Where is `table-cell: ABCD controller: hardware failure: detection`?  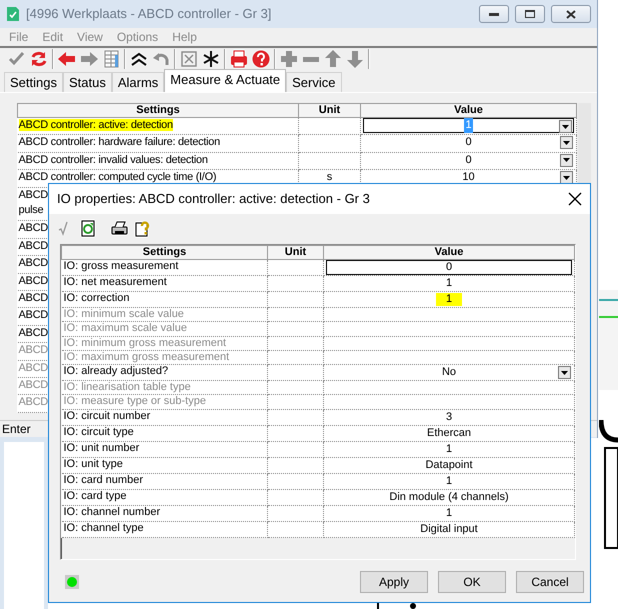 table-cell: ABCD controller: hardware failure: detection is located at coordinates (119, 142).